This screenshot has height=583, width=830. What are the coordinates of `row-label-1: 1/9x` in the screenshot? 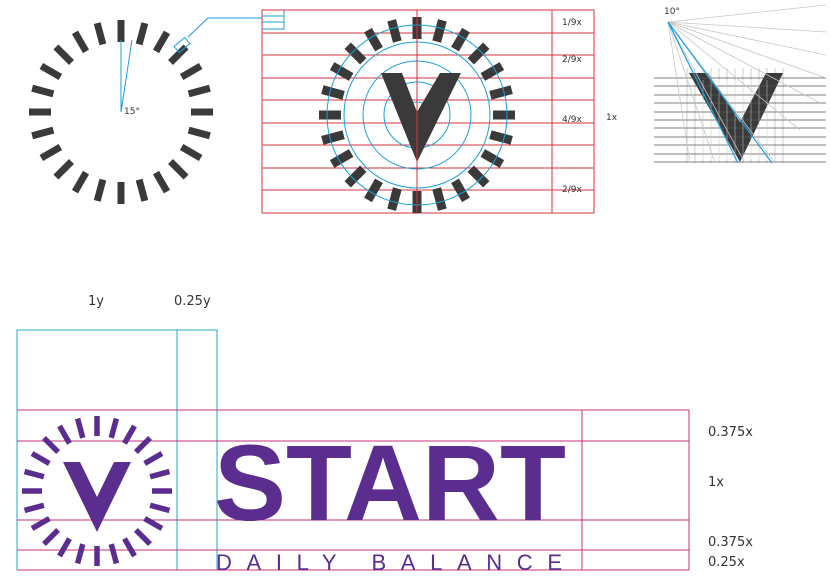 It's located at (572, 23).